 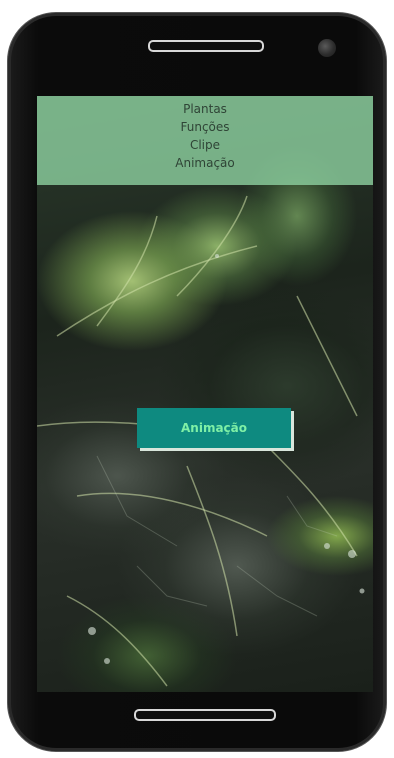 I want to click on nav-item-animacao: Animação, so click(x=204, y=163).